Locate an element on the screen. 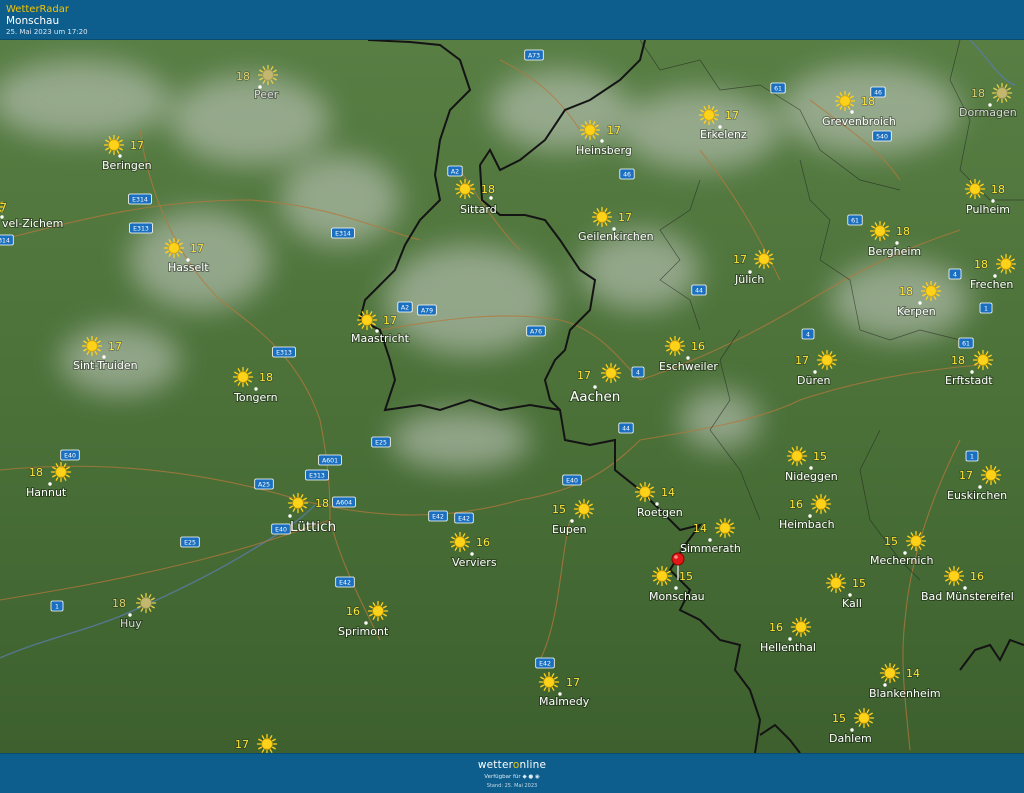 This screenshot has width=1024, height=793. city-name: Bad Münstereifel is located at coordinates (967, 596).